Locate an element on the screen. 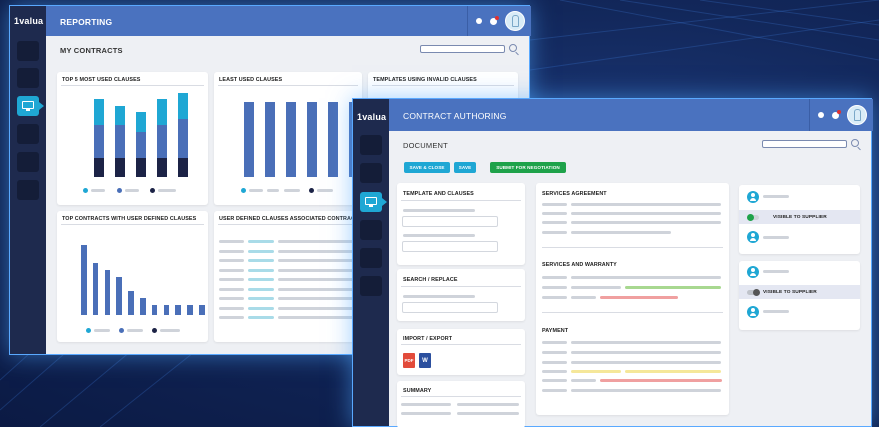 The width and height of the screenshot is (879, 427). panel-divider is located at coordinates (461, 200).